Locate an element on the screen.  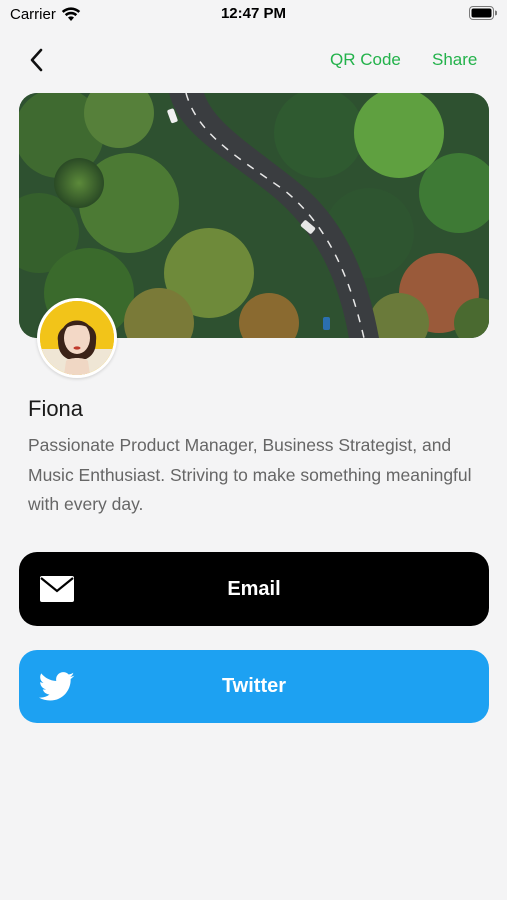
status-time: 12:47 PM is located at coordinates (253, 13).